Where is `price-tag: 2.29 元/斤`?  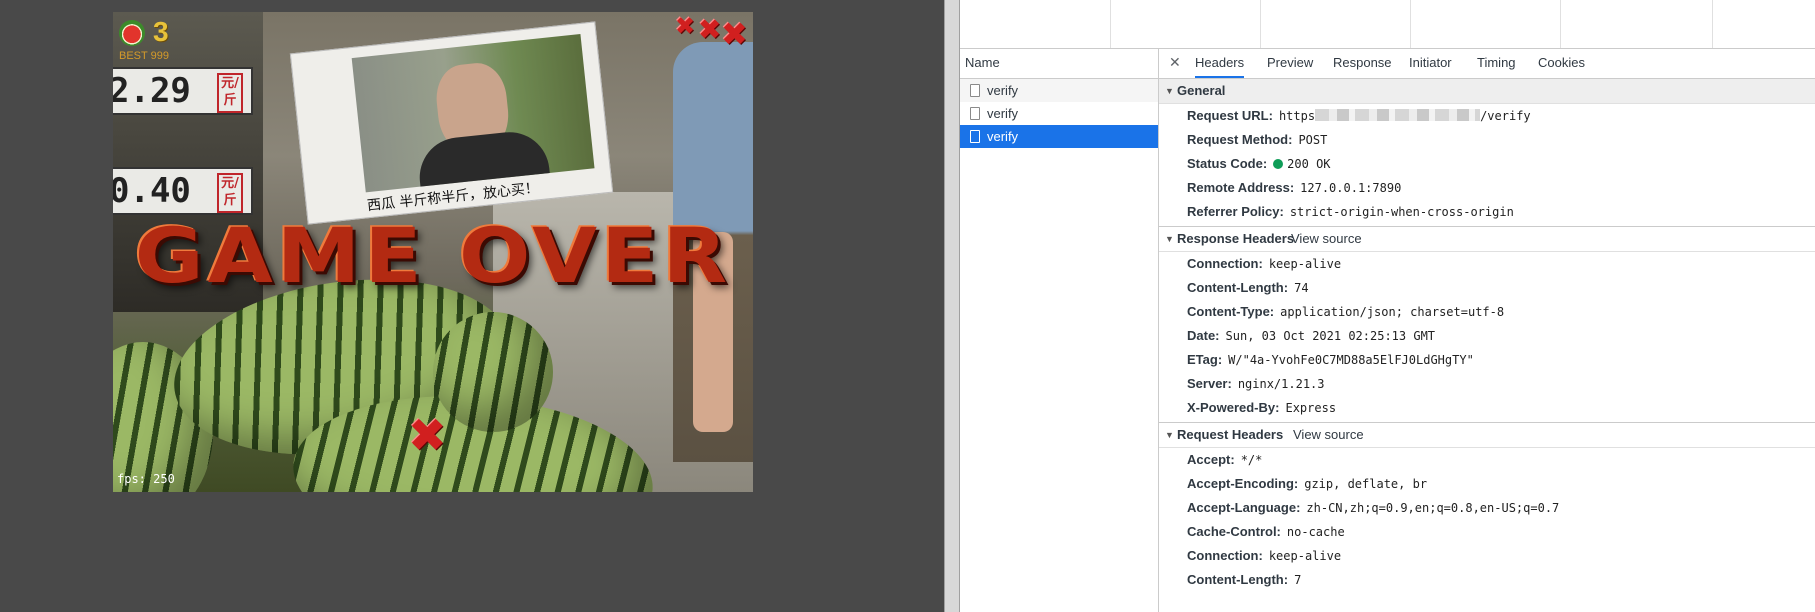
price-tag: 2.29 元/斤 is located at coordinates (183, 91).